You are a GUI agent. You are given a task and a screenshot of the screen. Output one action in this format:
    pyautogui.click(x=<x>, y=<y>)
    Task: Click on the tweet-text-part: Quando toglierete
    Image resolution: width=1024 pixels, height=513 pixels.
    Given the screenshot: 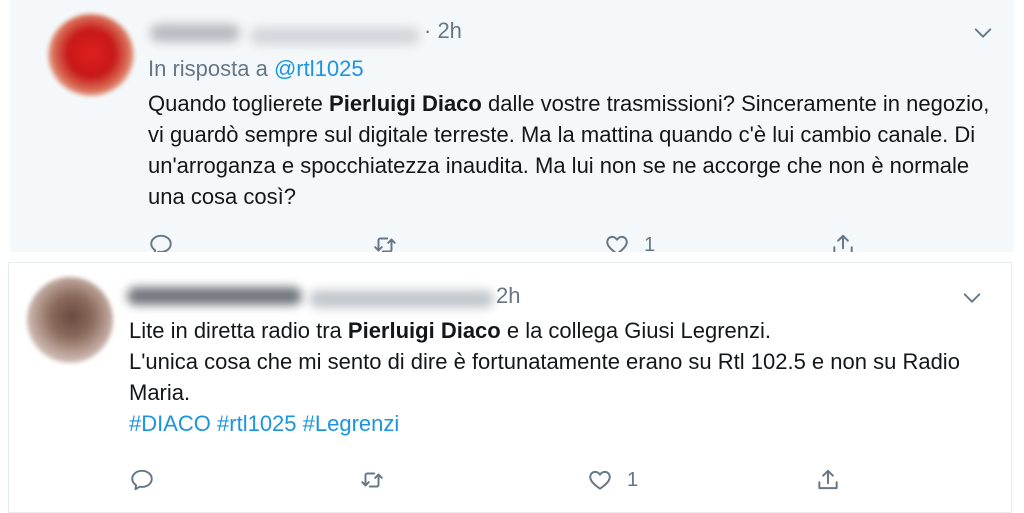 What is the action you would take?
    pyautogui.click(x=239, y=103)
    